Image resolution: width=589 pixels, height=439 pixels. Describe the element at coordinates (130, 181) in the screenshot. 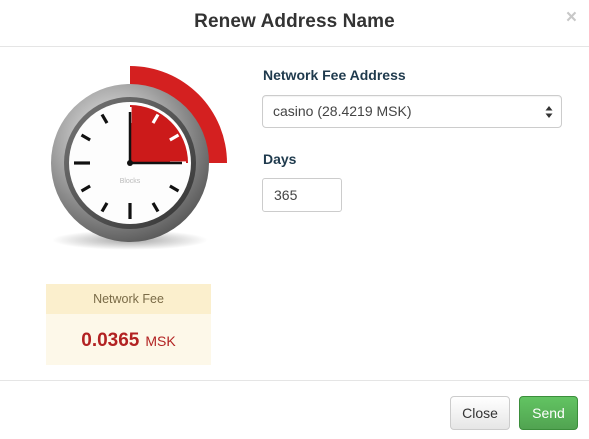

I see `clock-face-label: Blocks` at that location.